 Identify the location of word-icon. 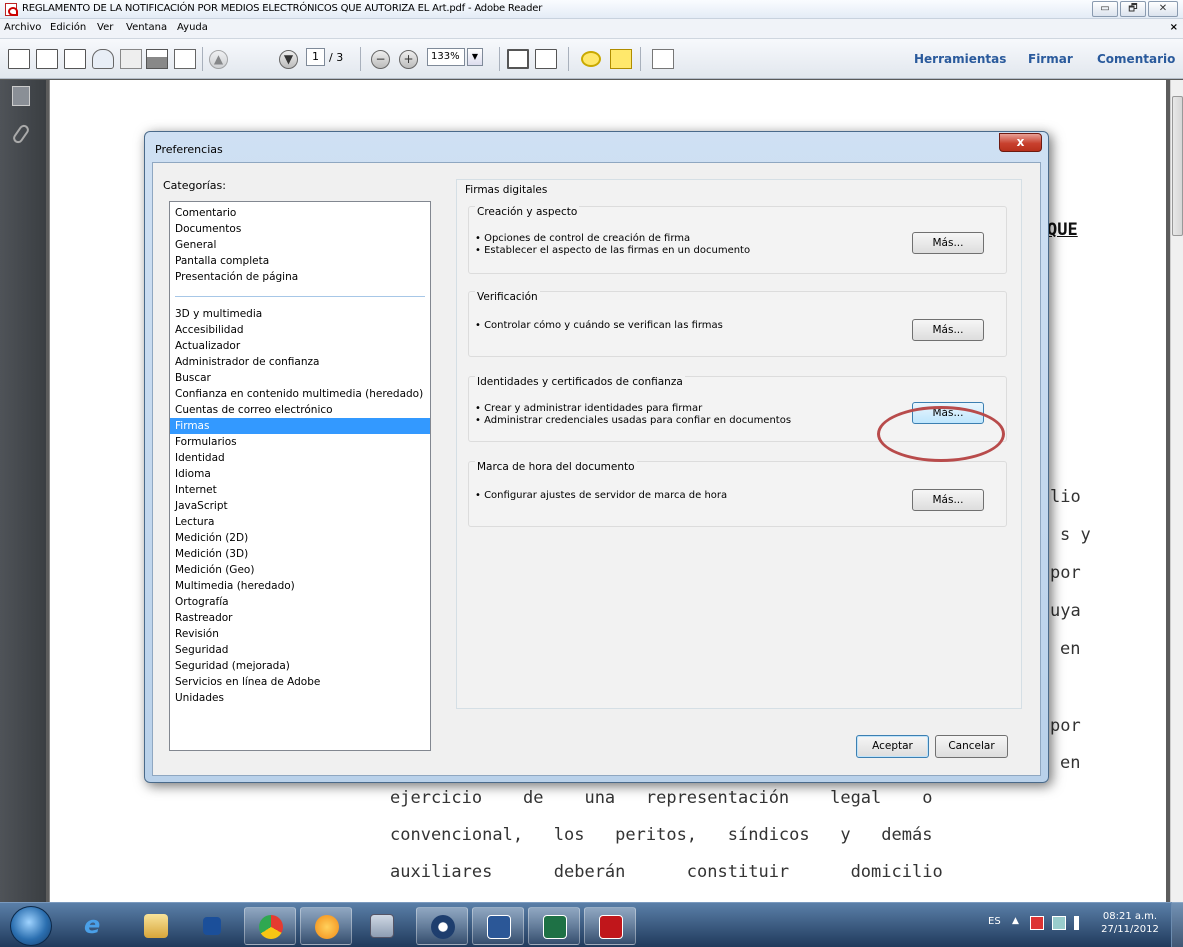
(498, 926).